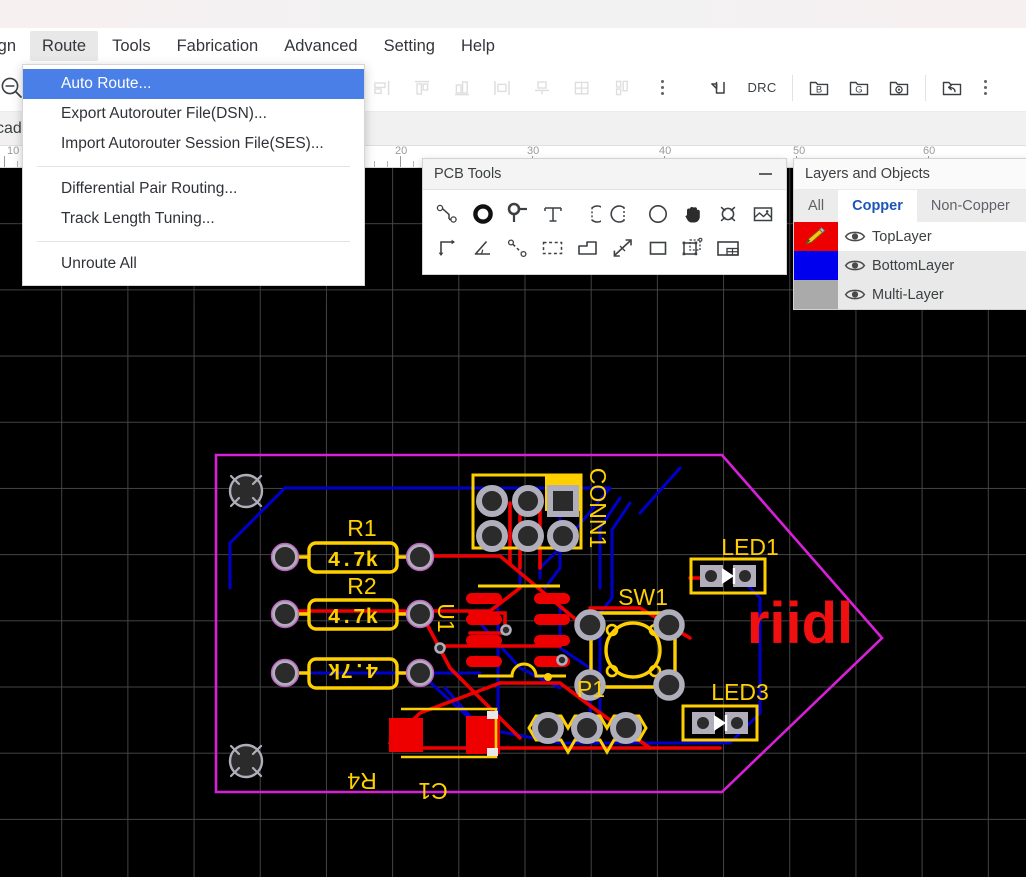  I want to click on hole-icon, so click(728, 214).